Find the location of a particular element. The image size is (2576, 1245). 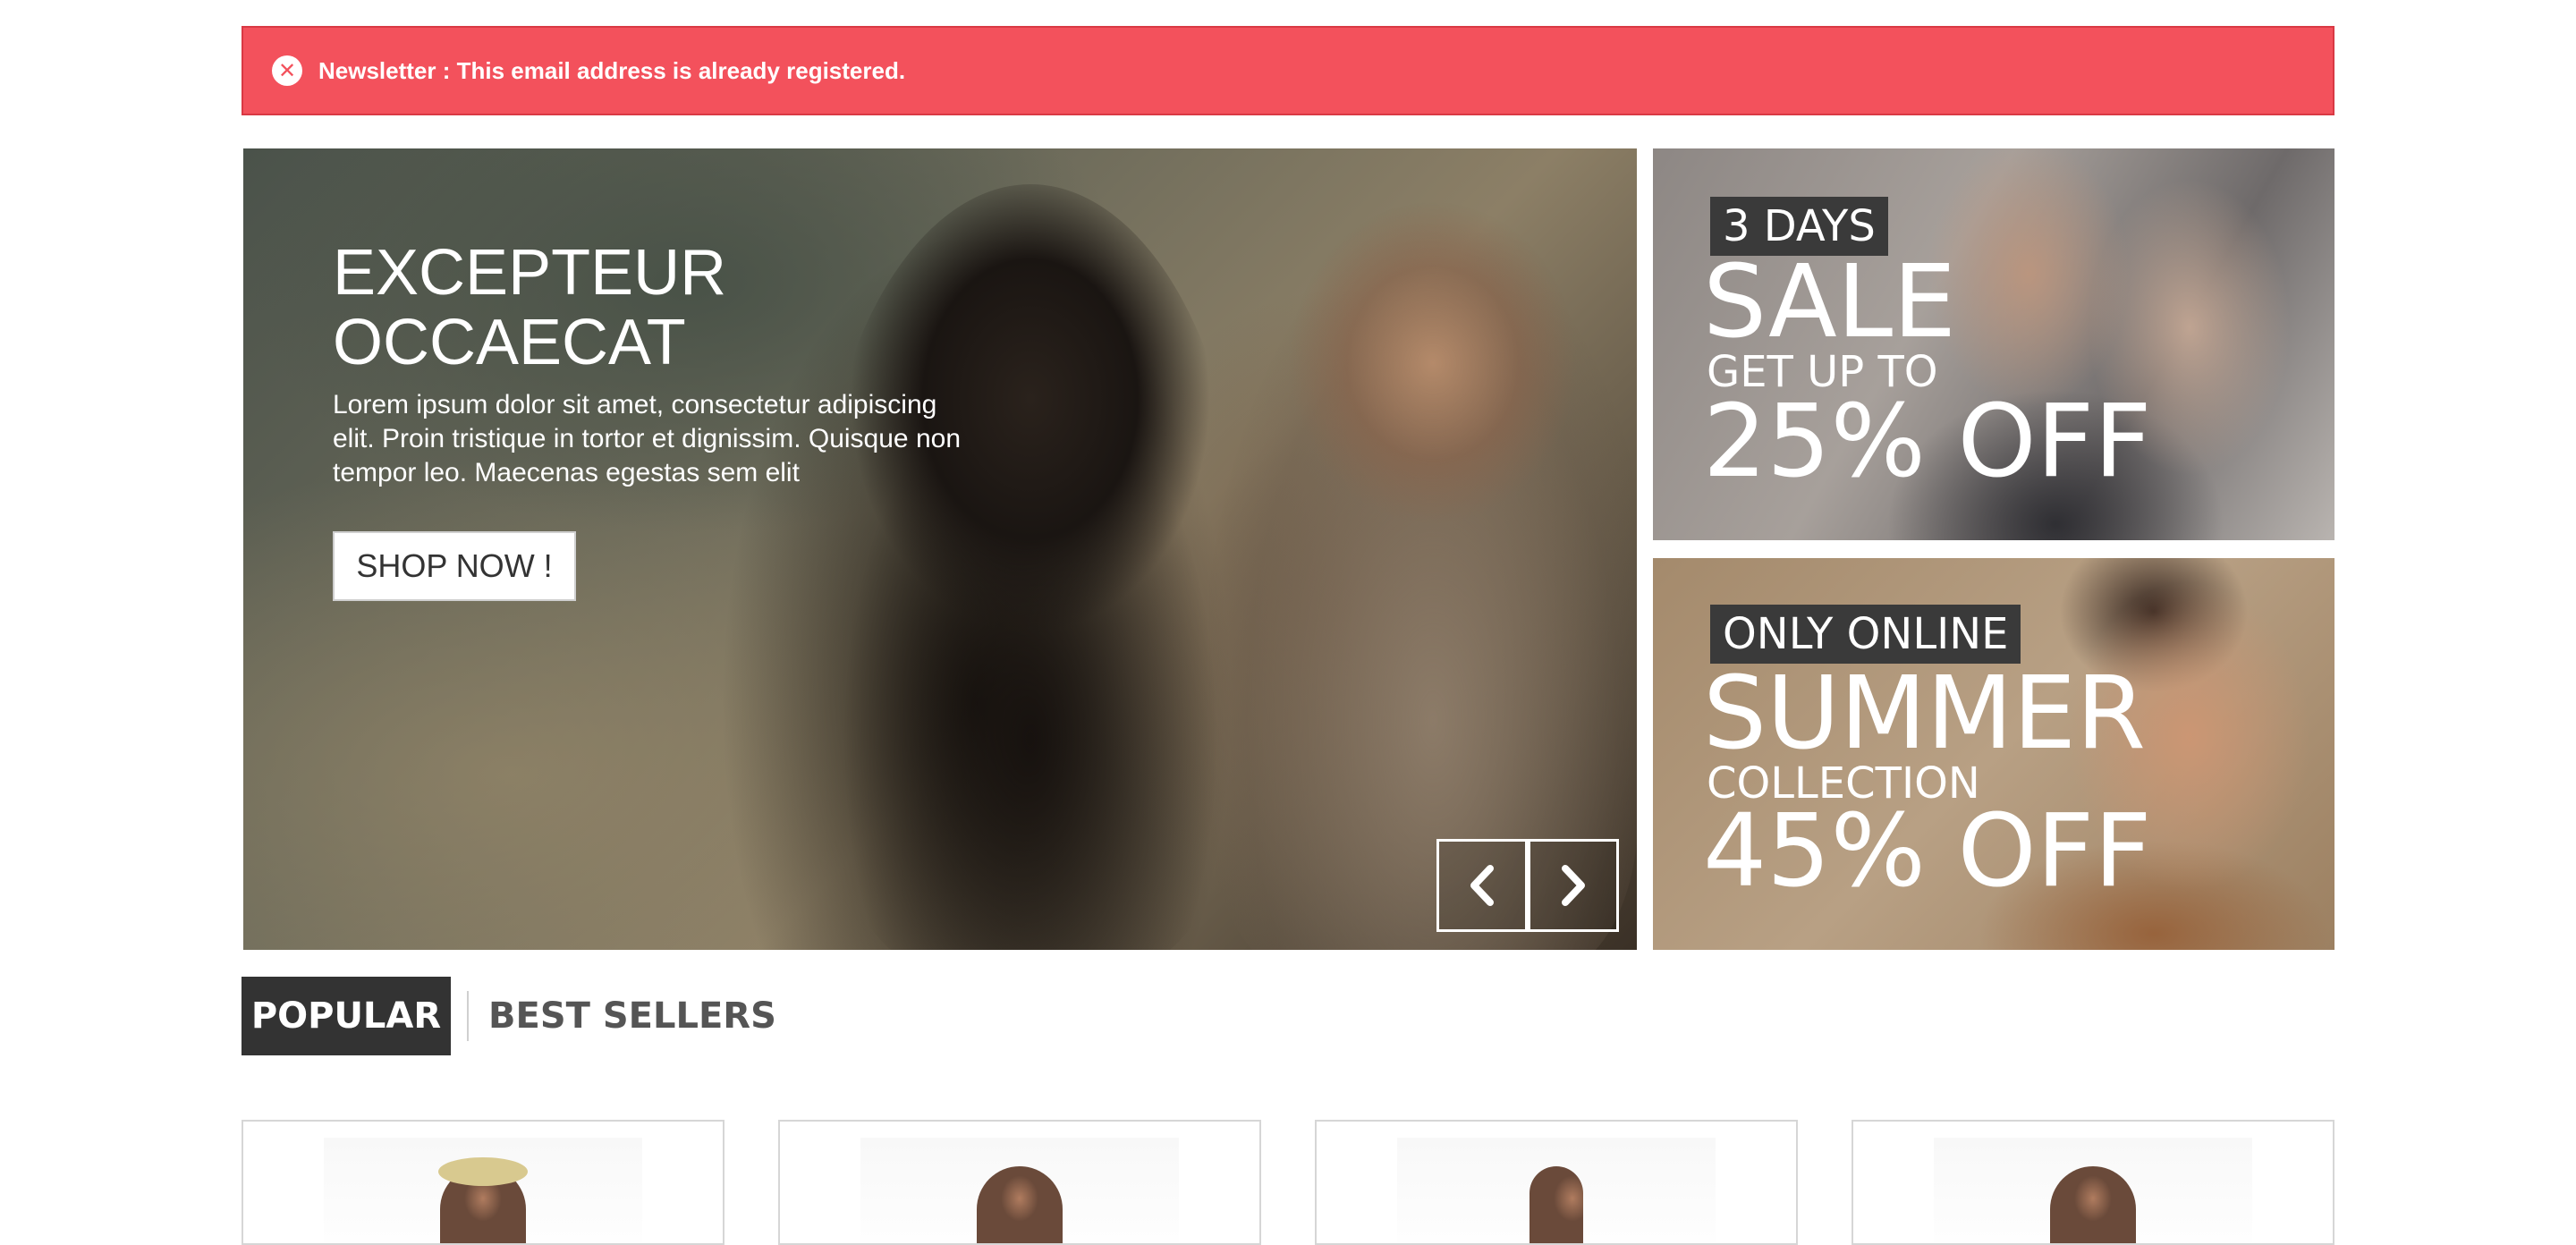

chevron-left-icon is located at coordinates (1482, 885).